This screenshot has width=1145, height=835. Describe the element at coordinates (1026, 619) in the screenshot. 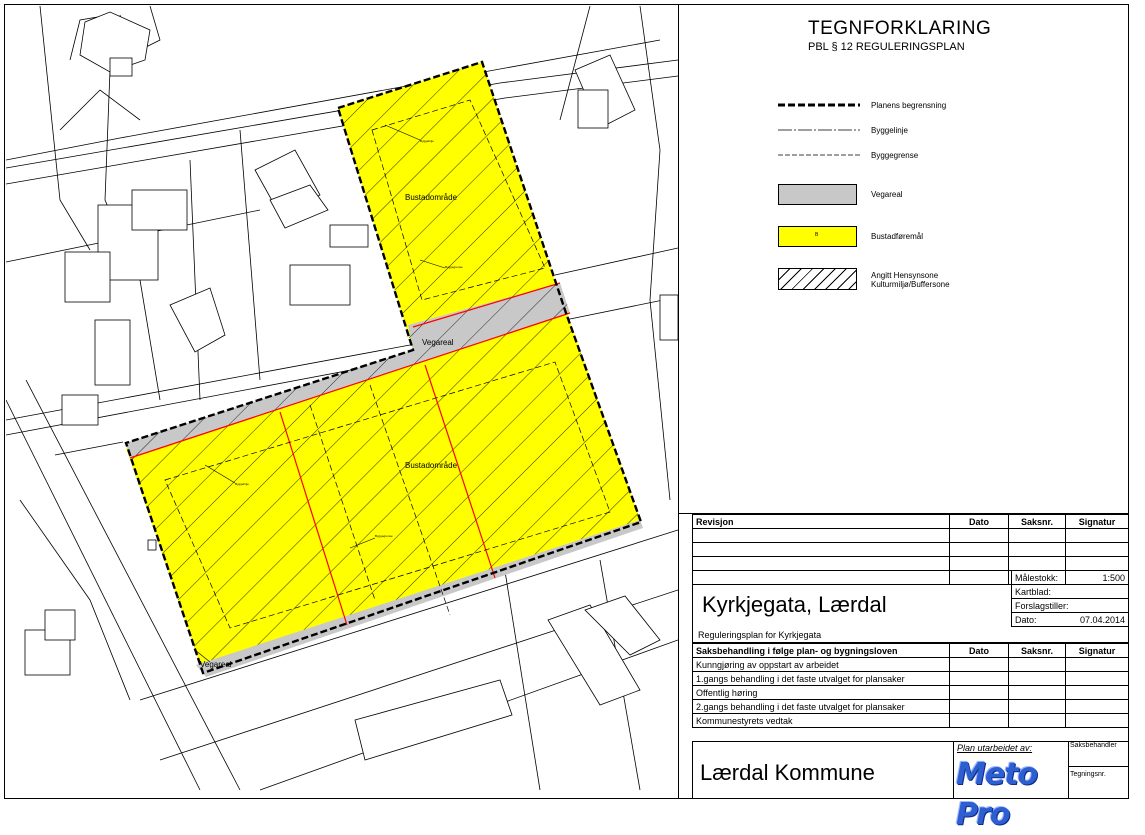

I see `dato-label: Dato:` at that location.